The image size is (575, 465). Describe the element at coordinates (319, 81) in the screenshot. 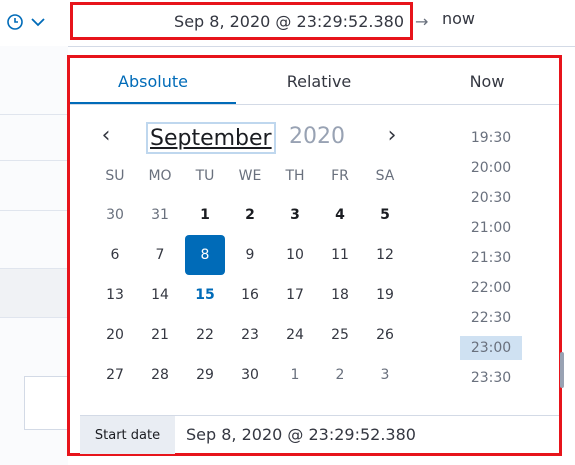

I see `tab-relative: Relative` at that location.